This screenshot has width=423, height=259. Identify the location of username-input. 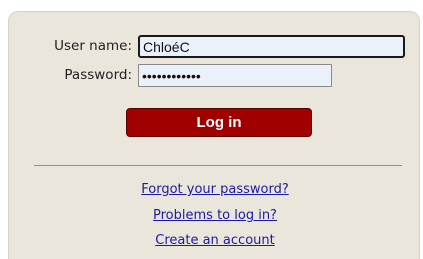
(271, 46).